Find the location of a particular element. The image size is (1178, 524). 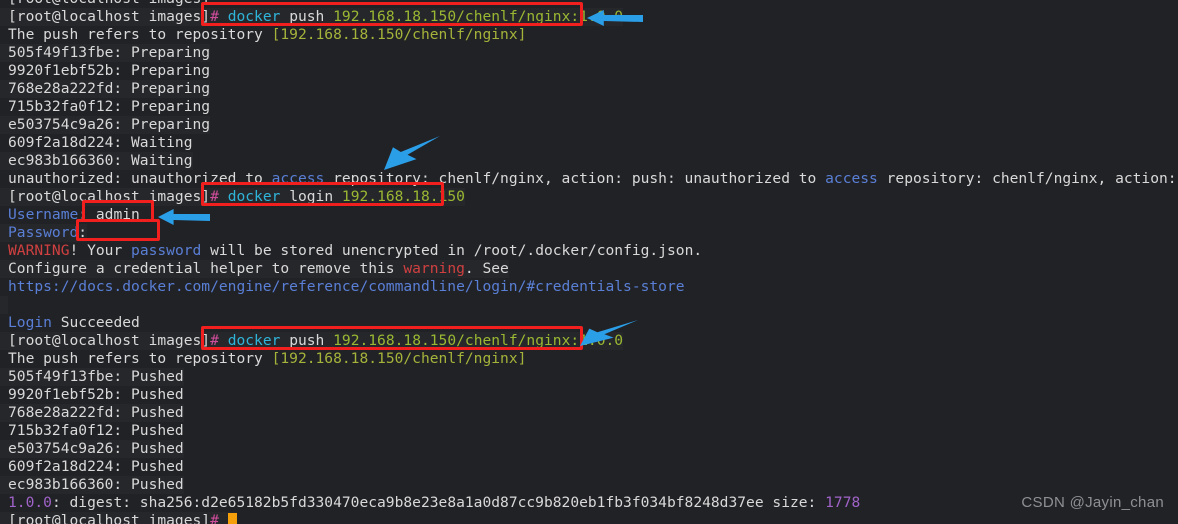

terminal-text-span: 192.168.18.150 is located at coordinates (403, 196).